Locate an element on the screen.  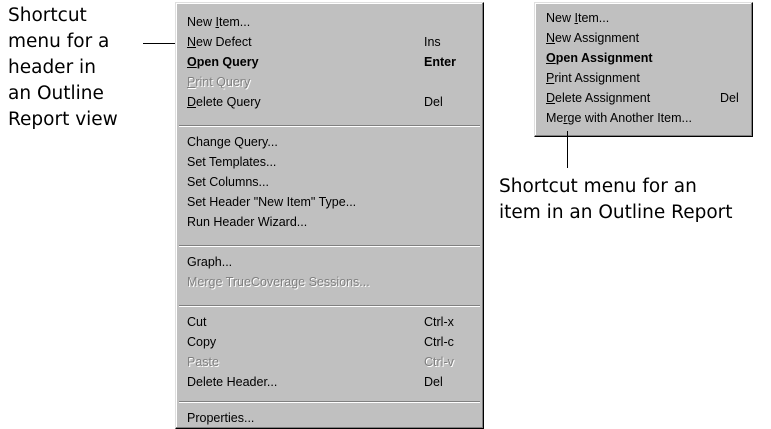
menu-item-shortcut: Ctrl-x is located at coordinates (439, 322).